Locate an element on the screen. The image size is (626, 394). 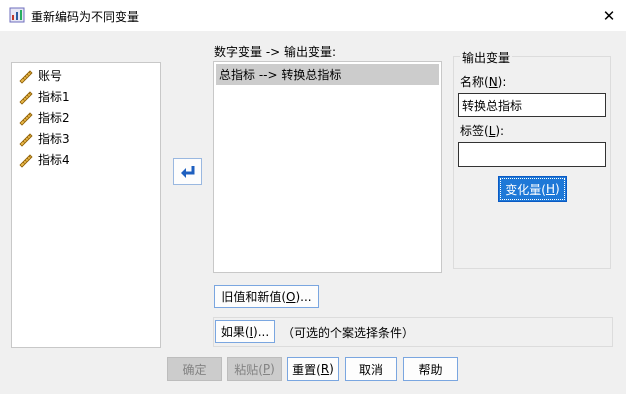
name-label: 名称(N): is located at coordinates (483, 82).